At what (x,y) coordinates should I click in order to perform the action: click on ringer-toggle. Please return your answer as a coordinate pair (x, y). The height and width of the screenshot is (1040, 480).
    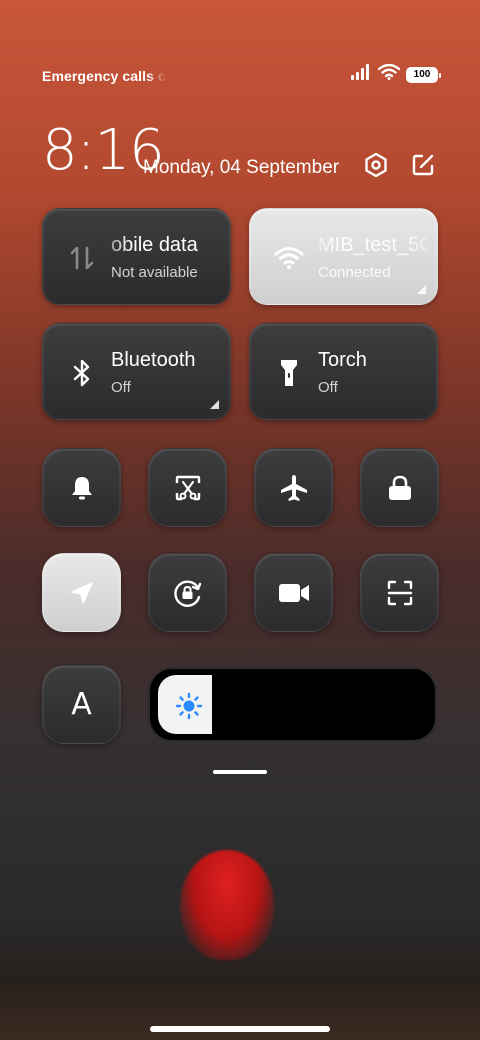
    Looking at the image, I should click on (81, 487).